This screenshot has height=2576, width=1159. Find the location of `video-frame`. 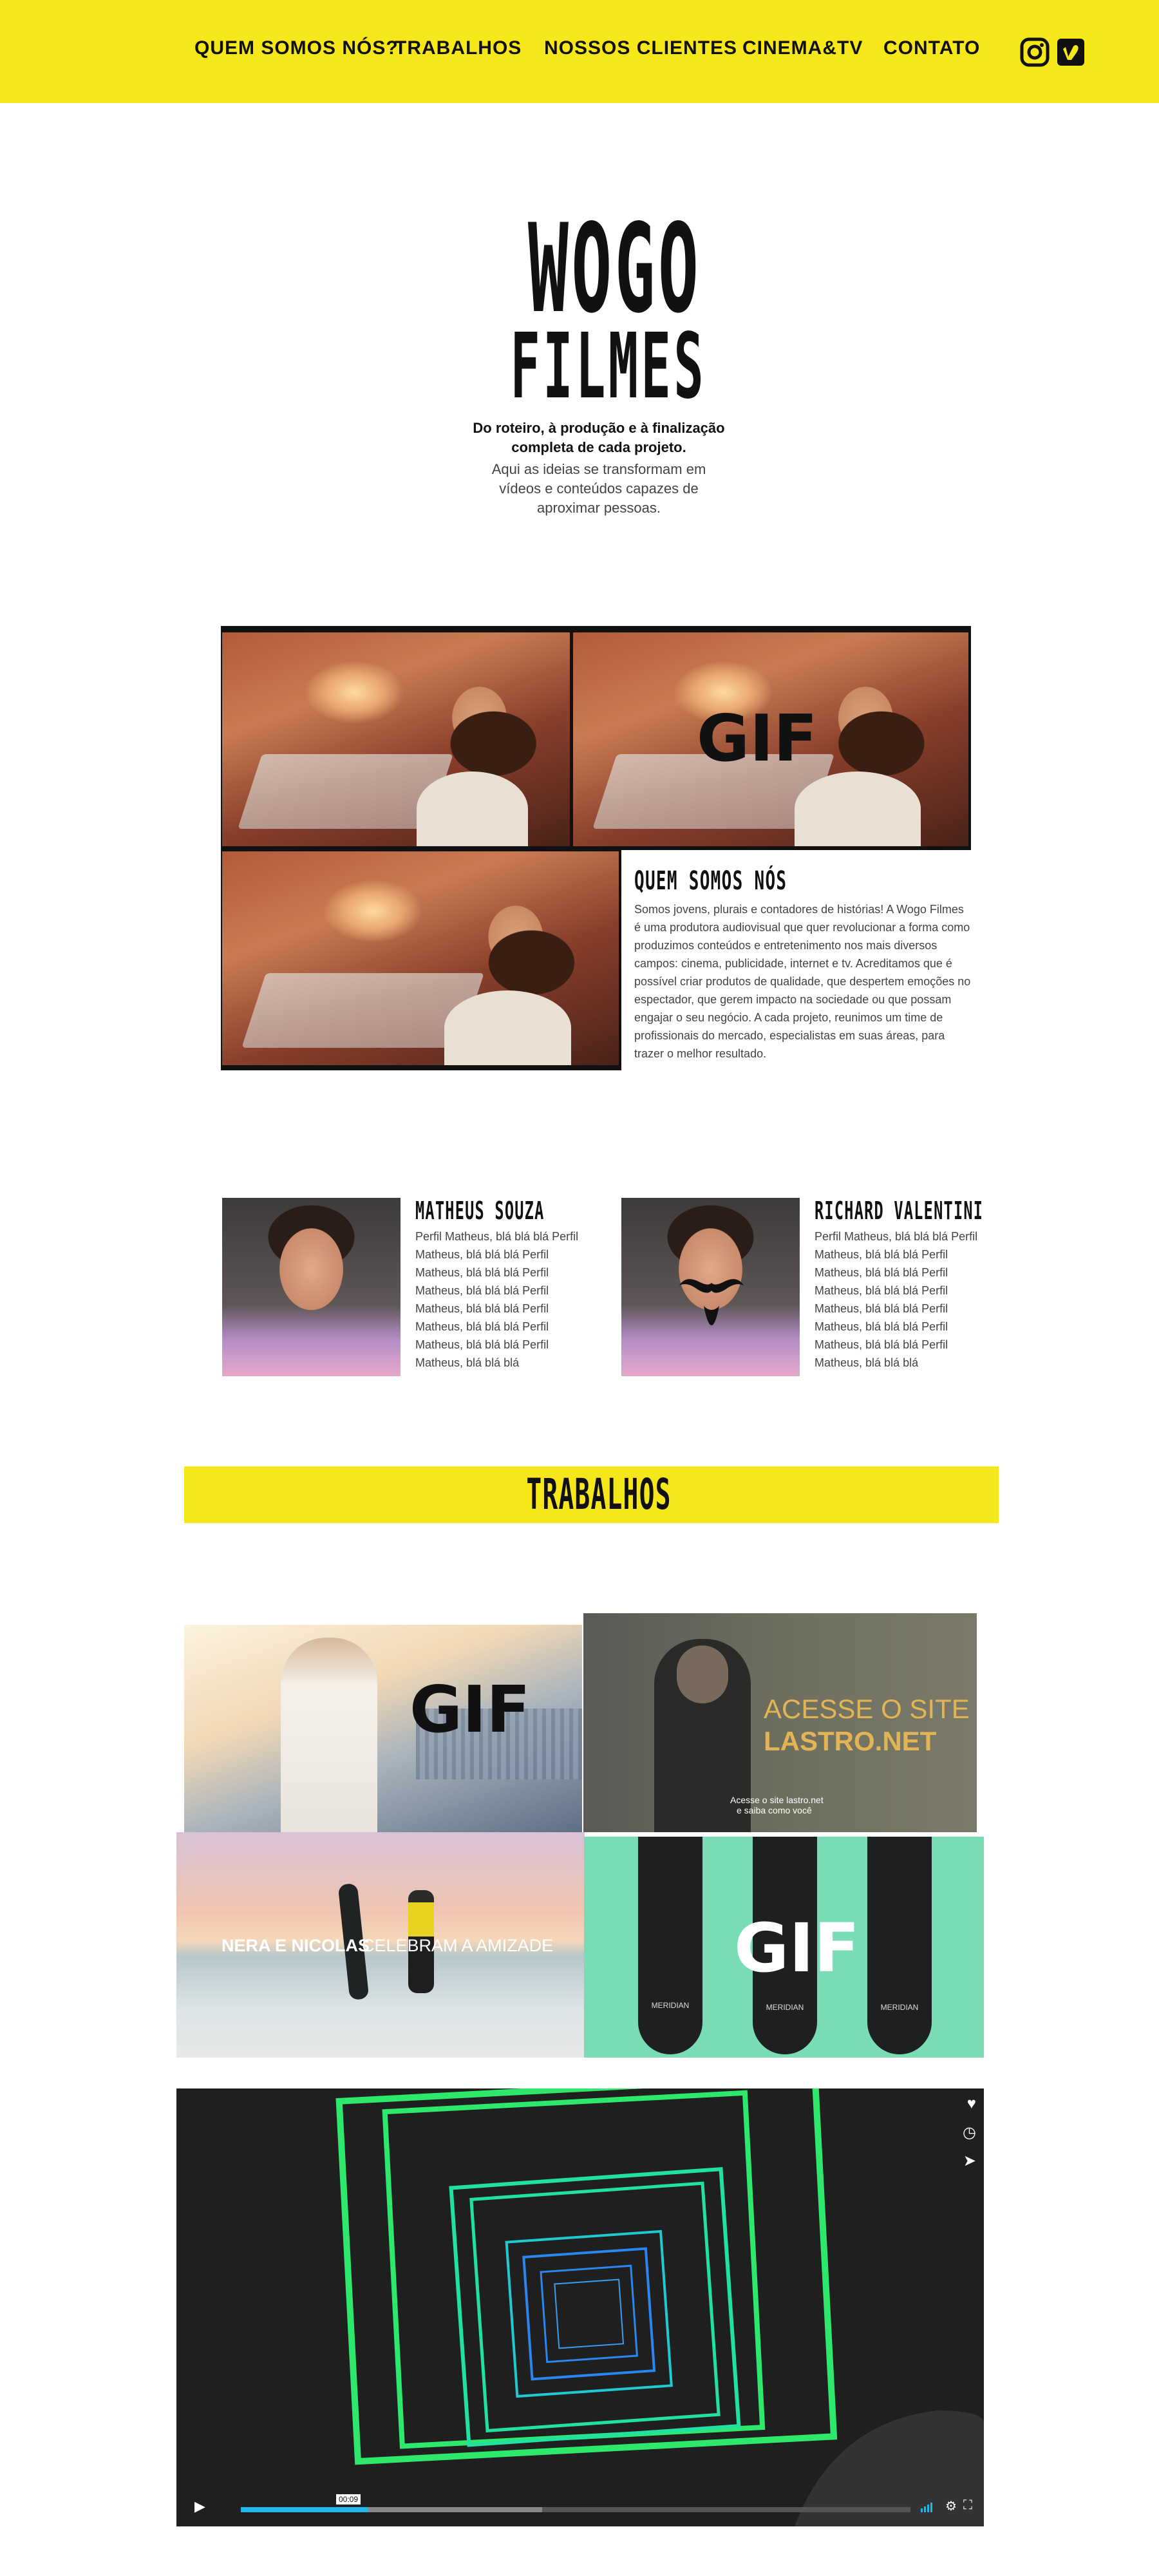

video-frame is located at coordinates (659, 2307).